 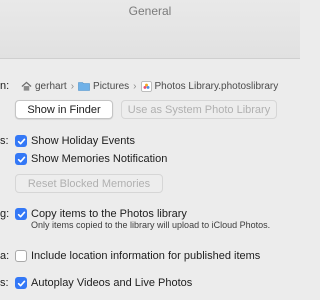 I want to click on importing-label: g:, so click(x=5, y=214).